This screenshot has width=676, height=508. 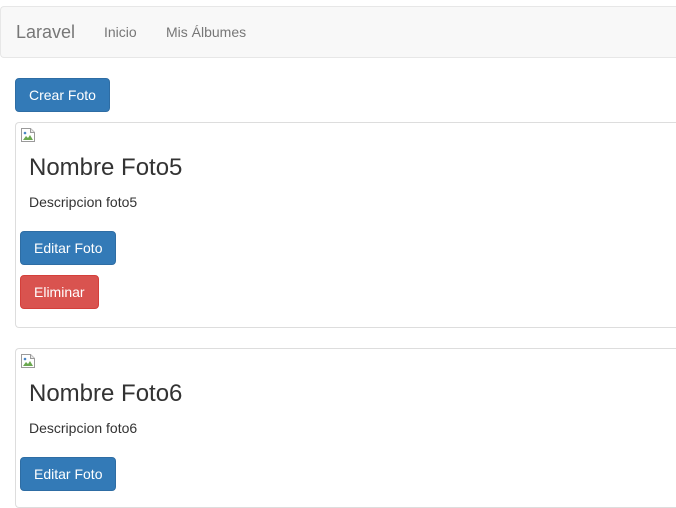 What do you see at coordinates (59, 292) in the screenshot?
I see `delete-photo-button: Eliminar` at bounding box center [59, 292].